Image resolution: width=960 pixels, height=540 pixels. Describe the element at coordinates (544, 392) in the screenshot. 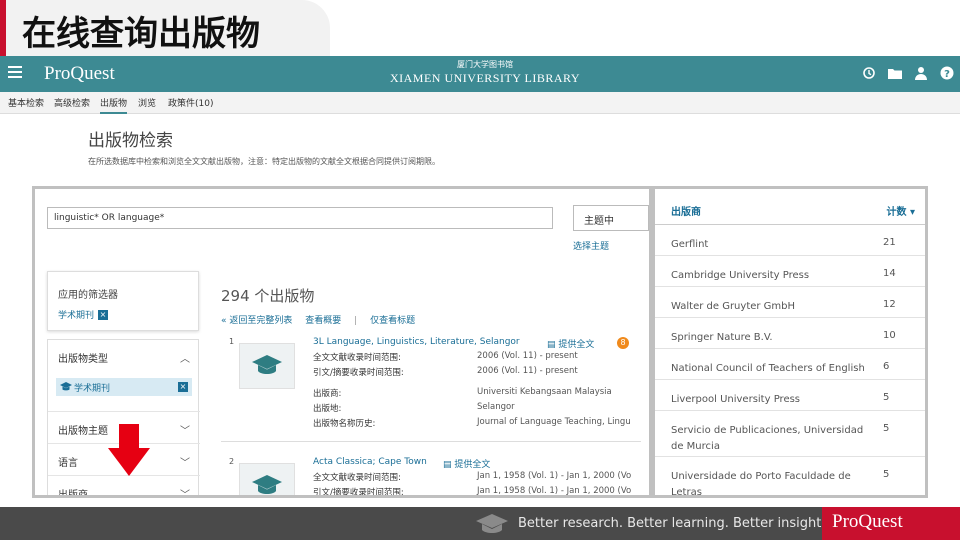

I see `meta-value: Universiti Kebangsaan Malaysia` at that location.